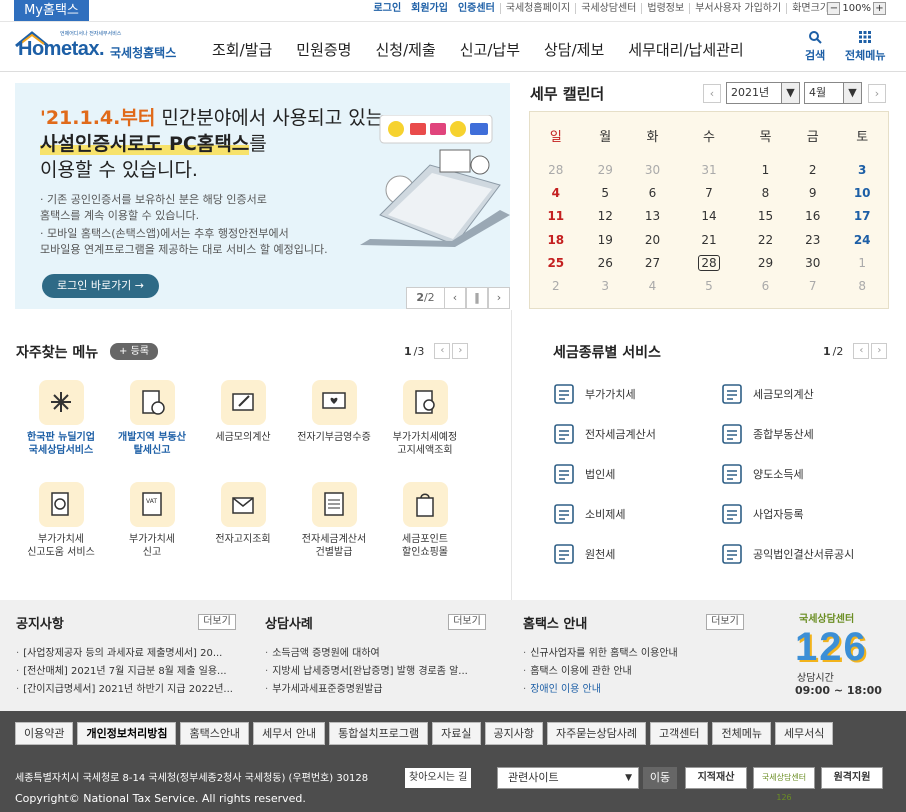 The width and height of the screenshot is (906, 812). What do you see at coordinates (879, 8) in the screenshot?
I see `zoom-in-button: +` at bounding box center [879, 8].